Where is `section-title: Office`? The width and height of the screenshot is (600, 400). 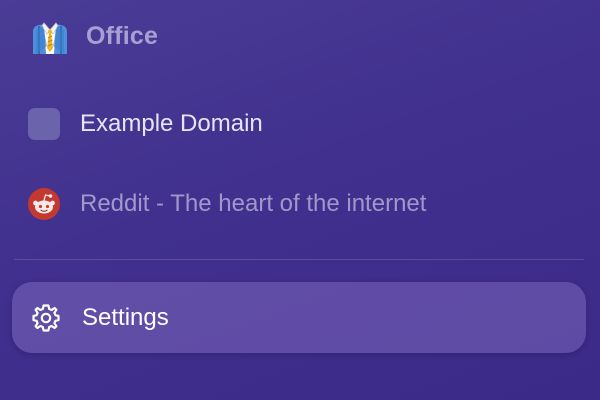 section-title: Office is located at coordinates (122, 35).